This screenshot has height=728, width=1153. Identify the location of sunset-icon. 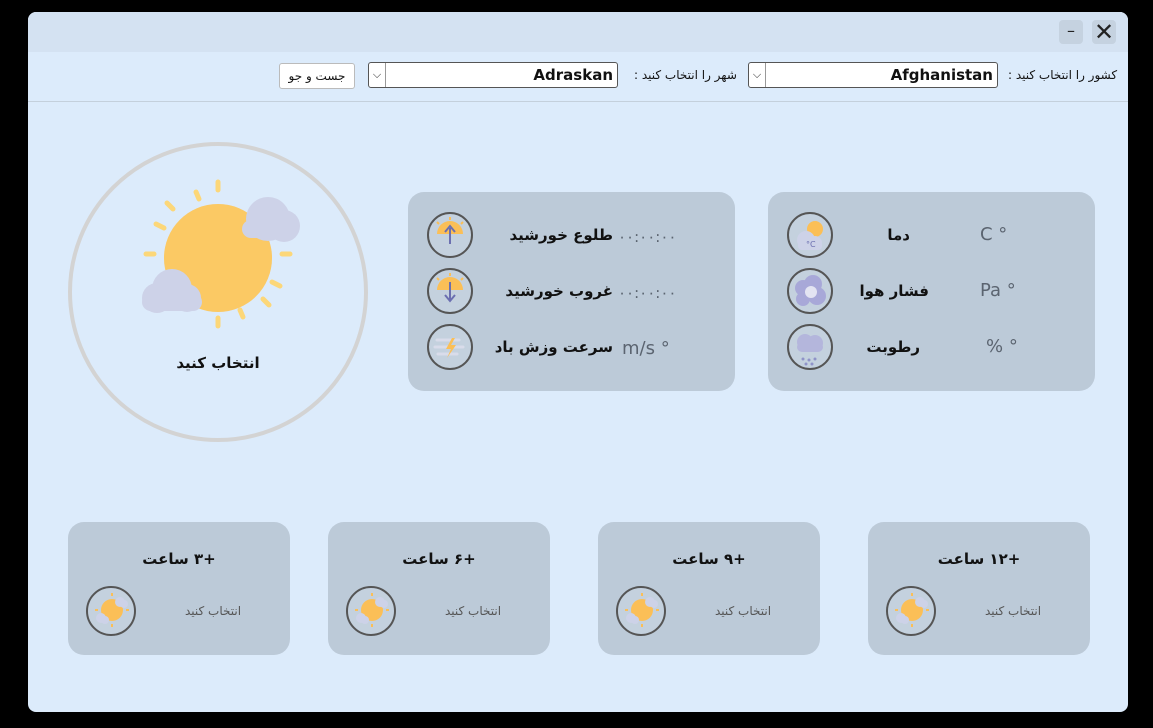
(450, 291).